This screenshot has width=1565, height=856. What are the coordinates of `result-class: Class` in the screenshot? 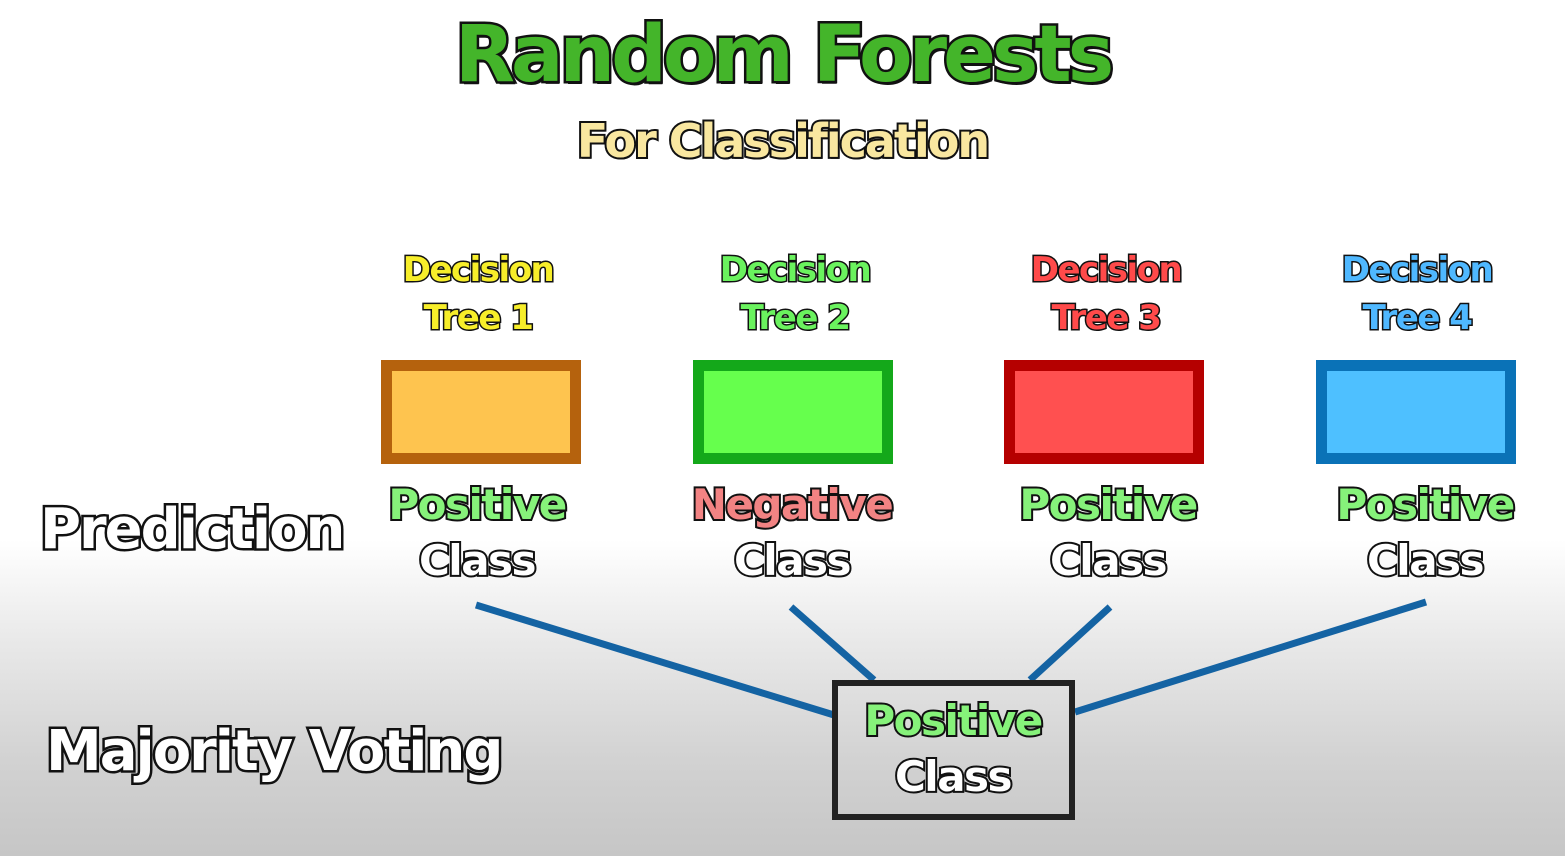 It's located at (954, 776).